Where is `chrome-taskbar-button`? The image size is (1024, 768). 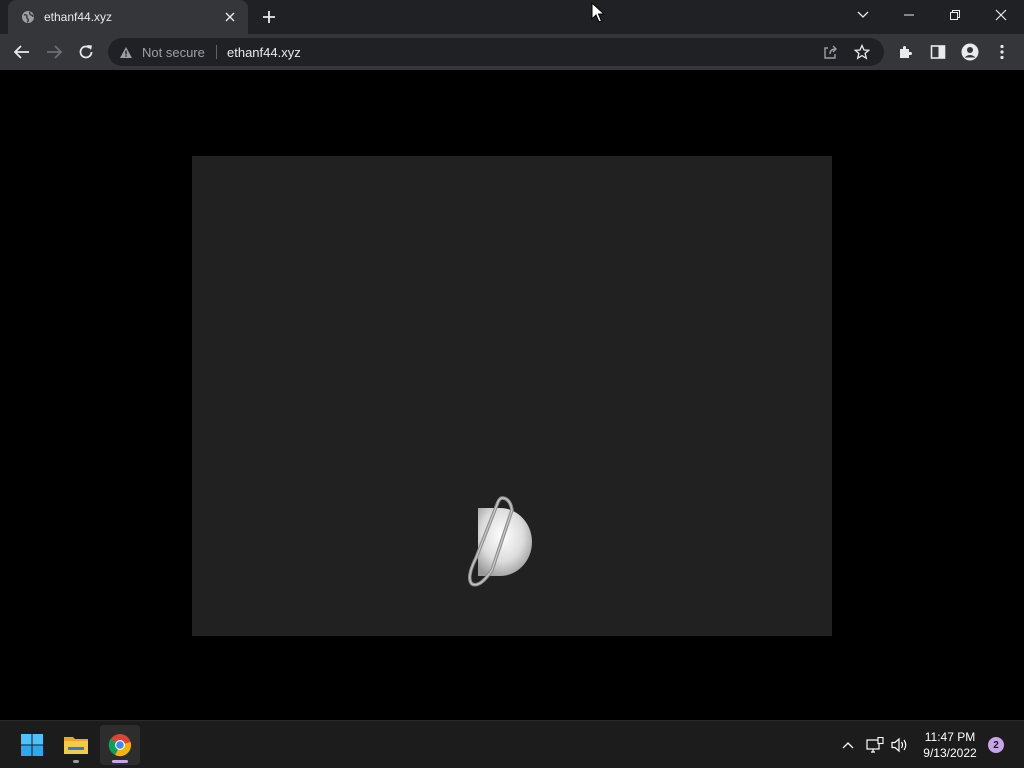
chrome-taskbar-button is located at coordinates (120, 745).